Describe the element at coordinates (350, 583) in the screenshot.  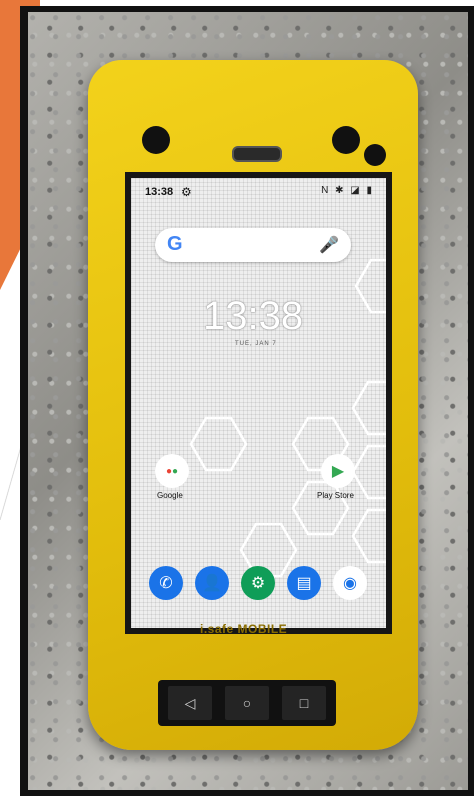
I see `camera-icon: ◉` at that location.